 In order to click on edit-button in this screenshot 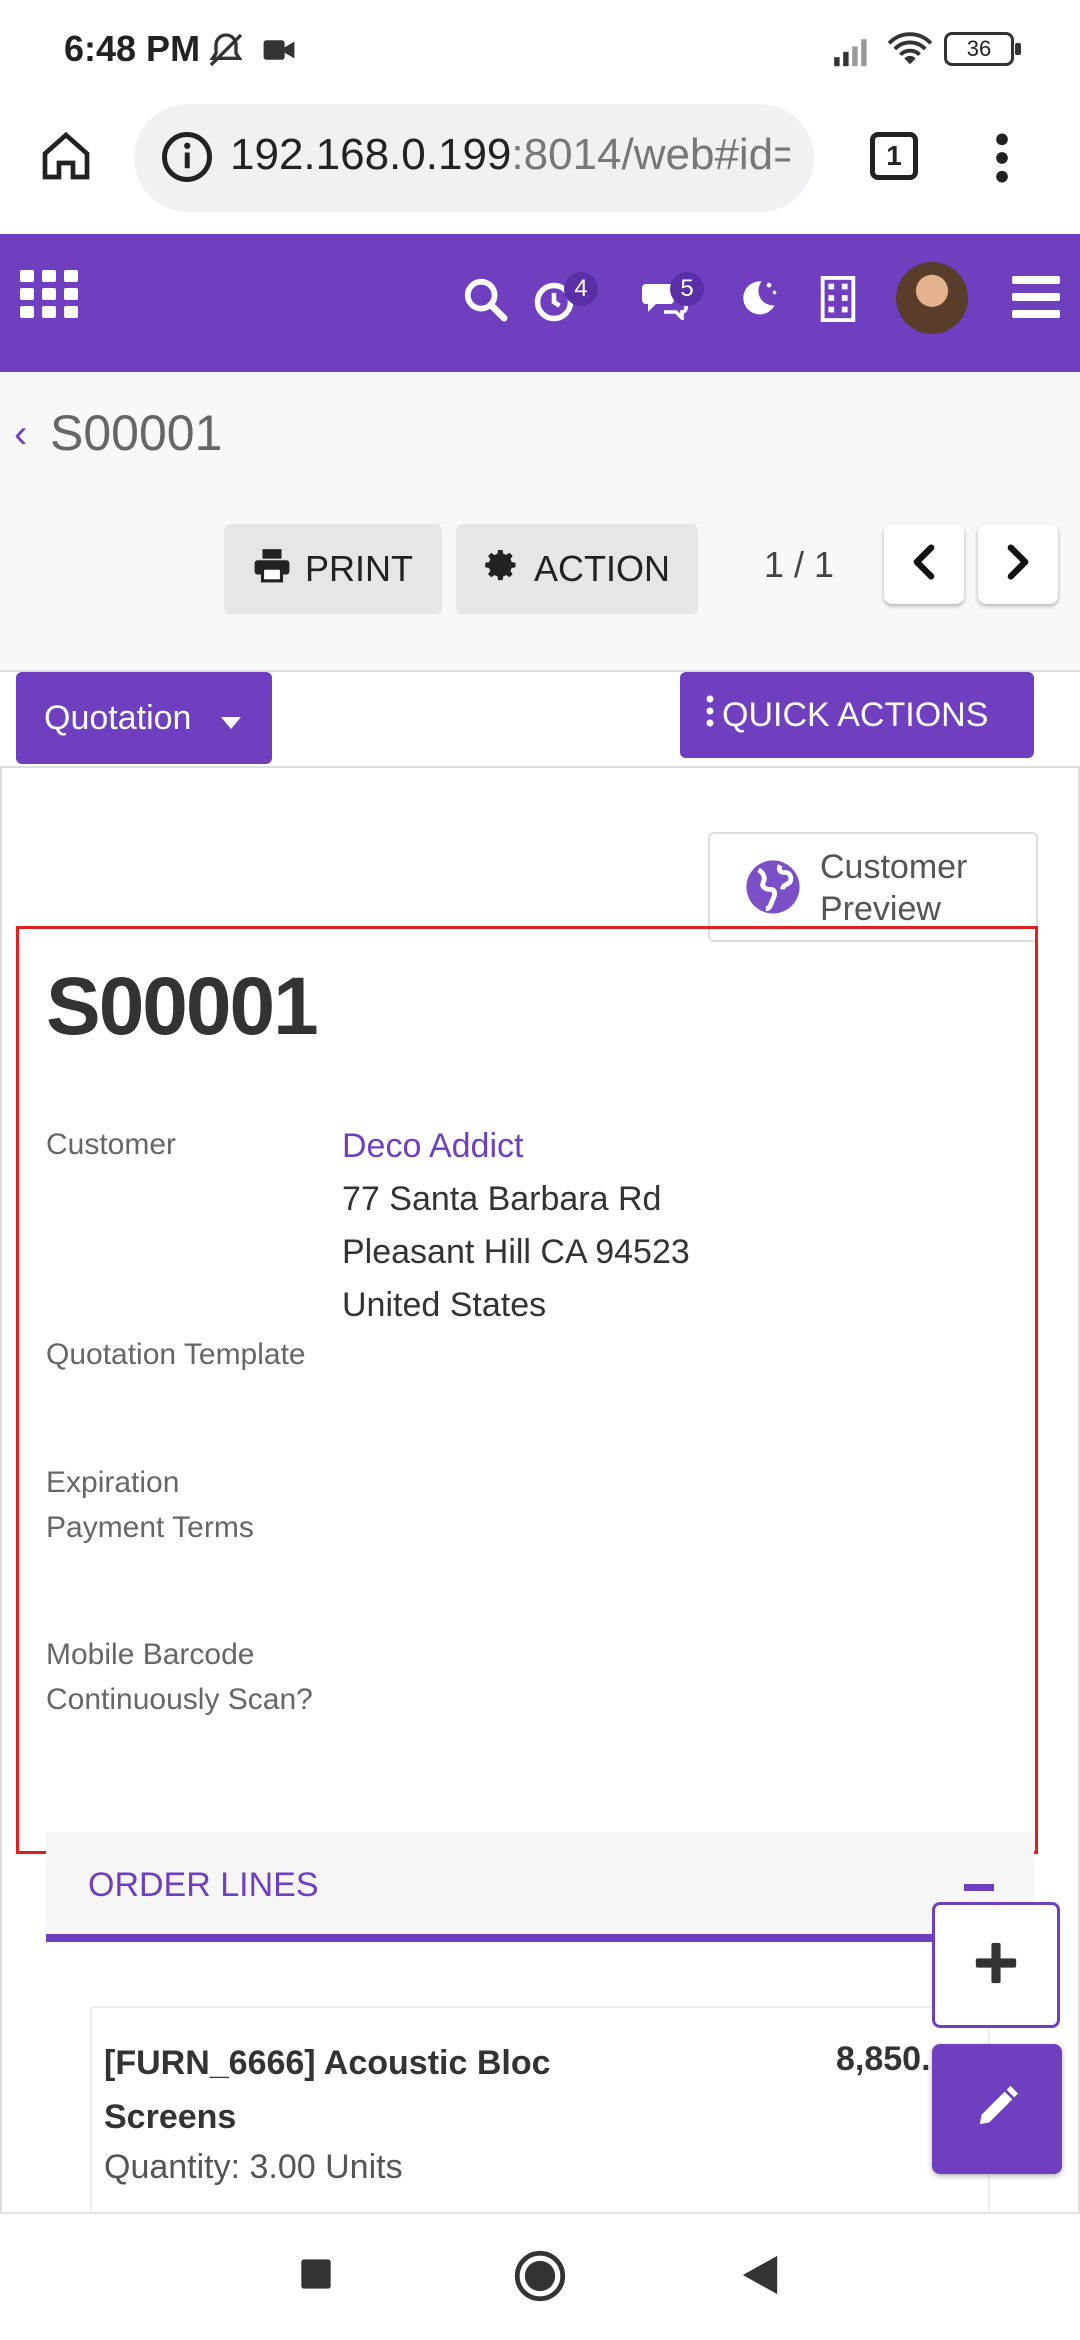, I will do `click(997, 2109)`.